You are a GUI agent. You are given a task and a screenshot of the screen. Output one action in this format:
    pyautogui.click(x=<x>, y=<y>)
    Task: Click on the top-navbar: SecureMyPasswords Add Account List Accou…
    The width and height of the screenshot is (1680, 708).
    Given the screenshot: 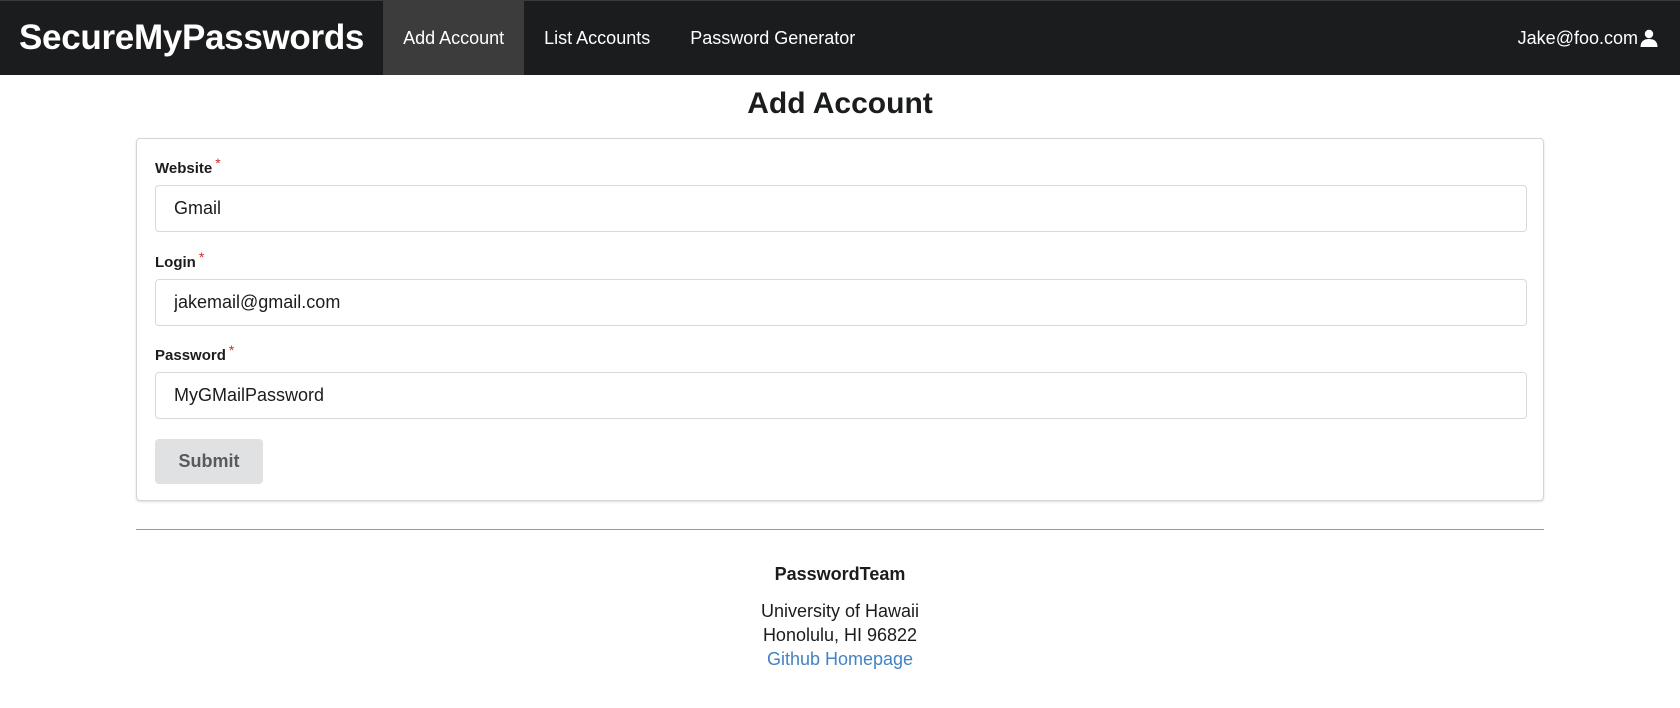 What is the action you would take?
    pyautogui.click(x=840, y=37)
    